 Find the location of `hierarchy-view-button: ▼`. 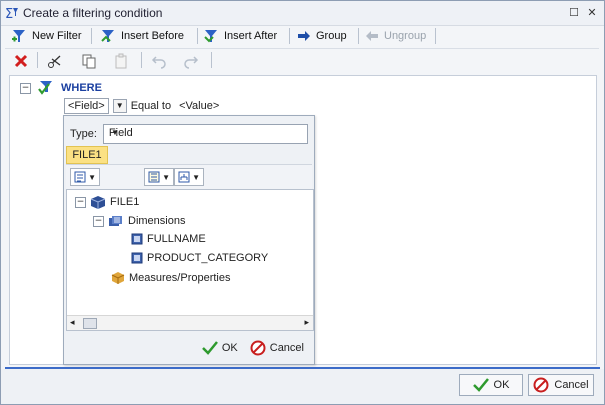

hierarchy-view-button: ▼ is located at coordinates (189, 177).